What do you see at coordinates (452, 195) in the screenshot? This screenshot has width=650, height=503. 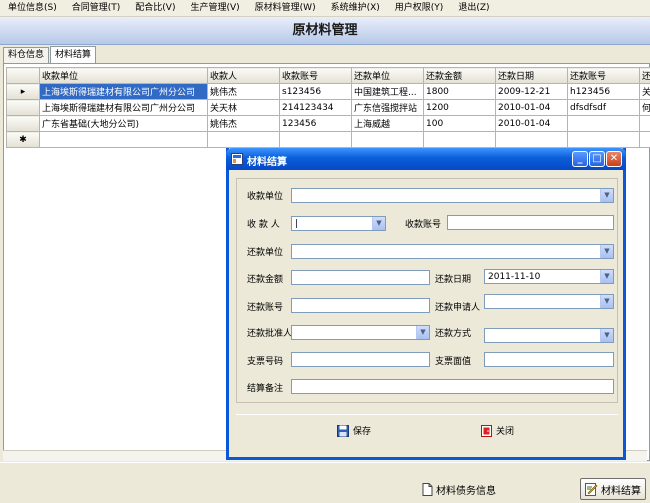 I see `payee-unit-combo: ▼` at bounding box center [452, 195].